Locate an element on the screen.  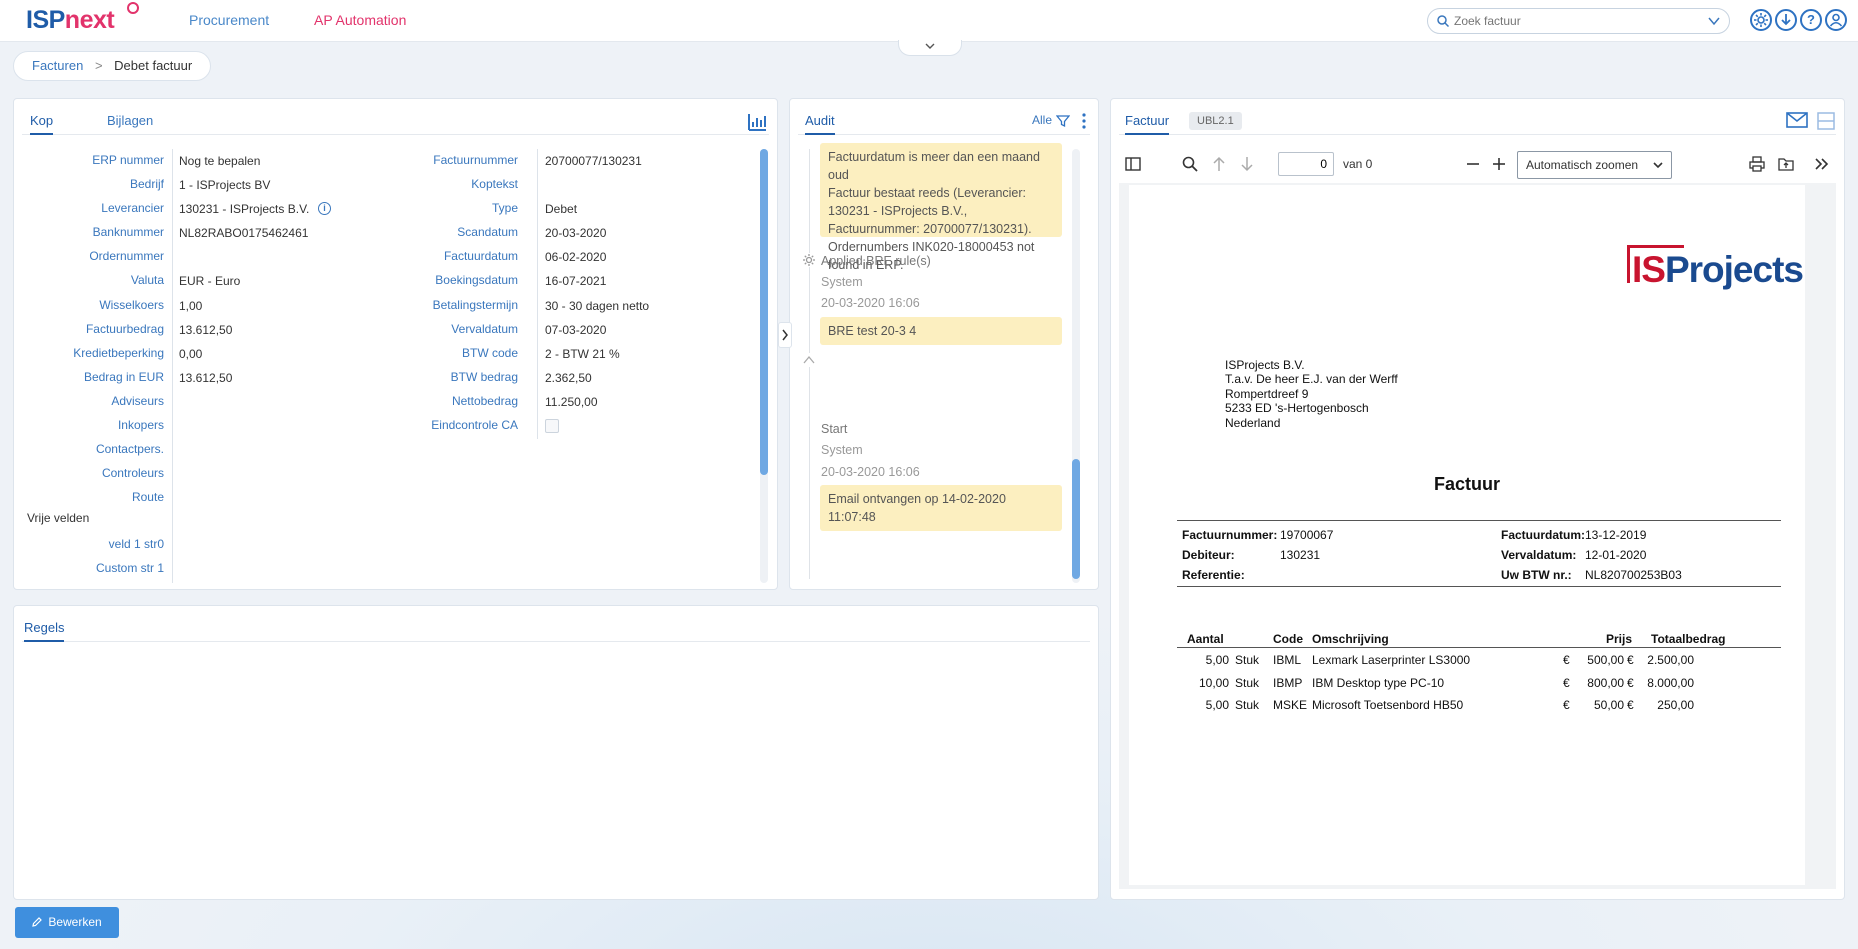
audit-entry-user: System is located at coordinates (842, 282).